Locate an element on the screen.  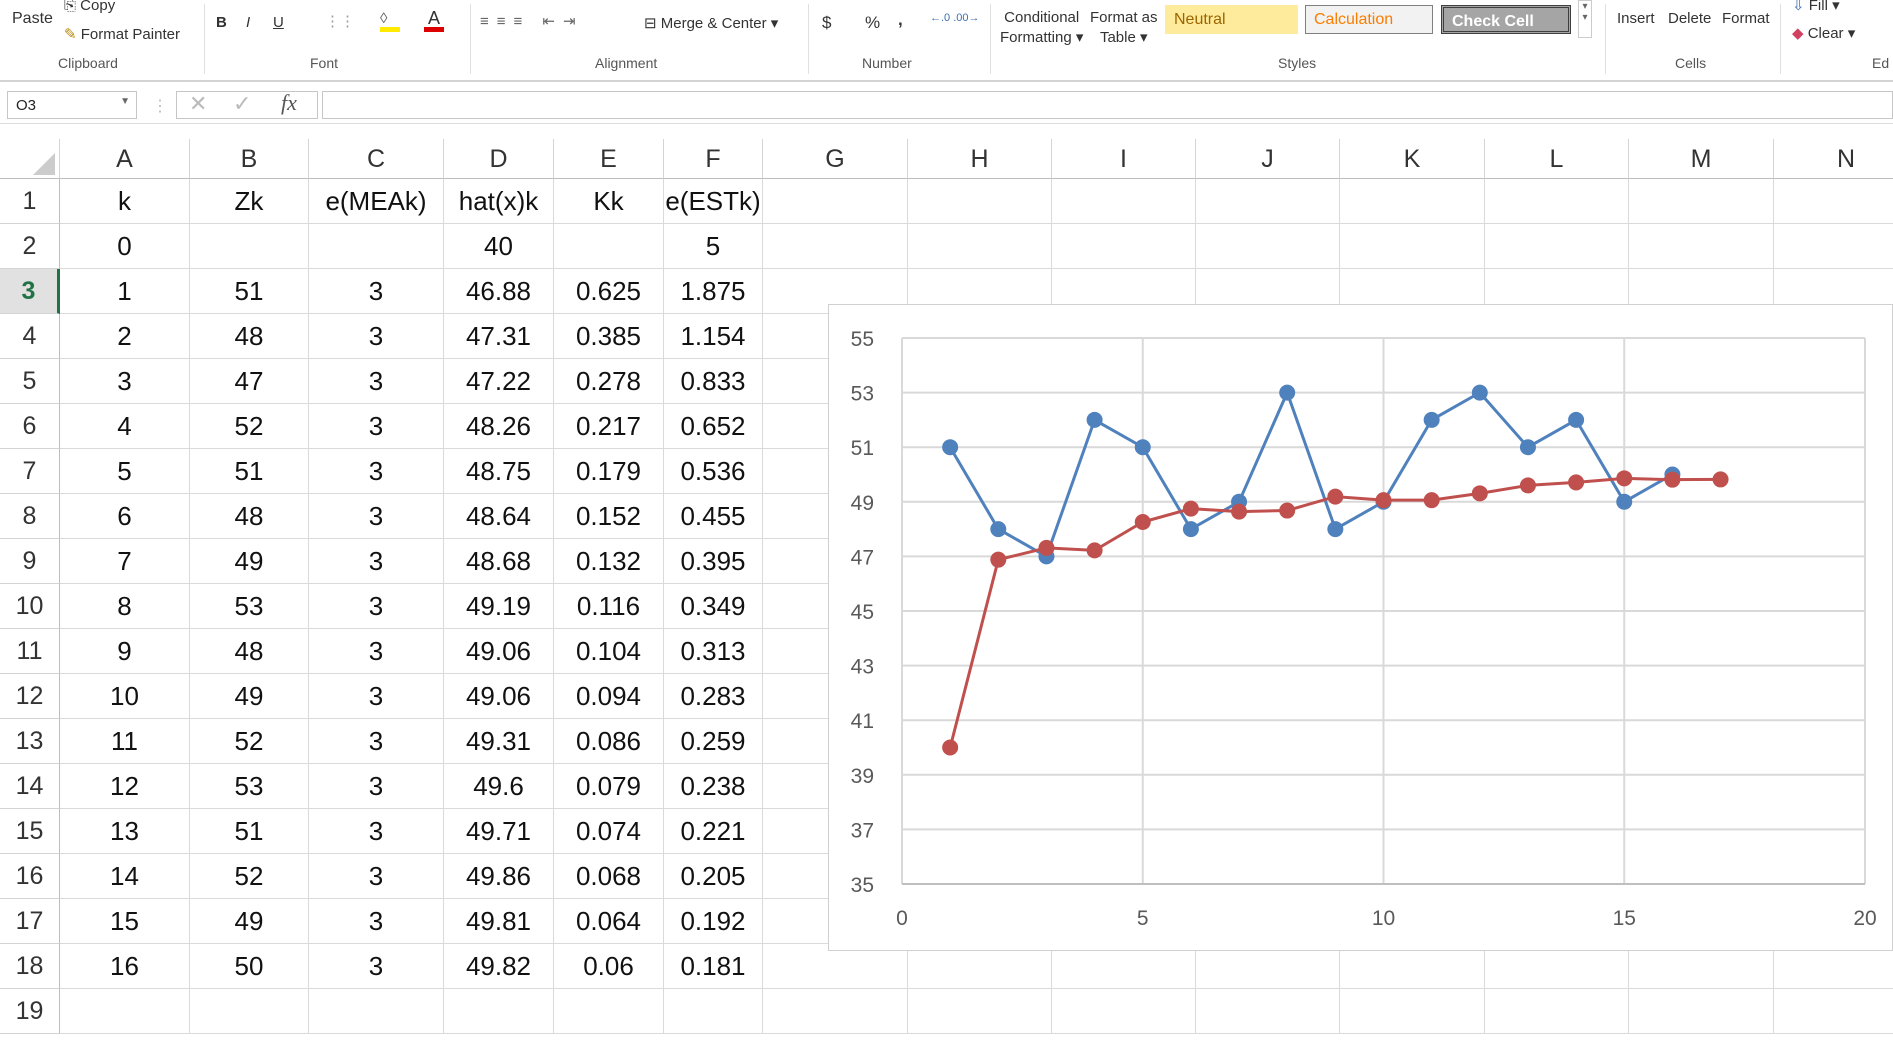
cell-E16: 0.068 is located at coordinates (609, 876).